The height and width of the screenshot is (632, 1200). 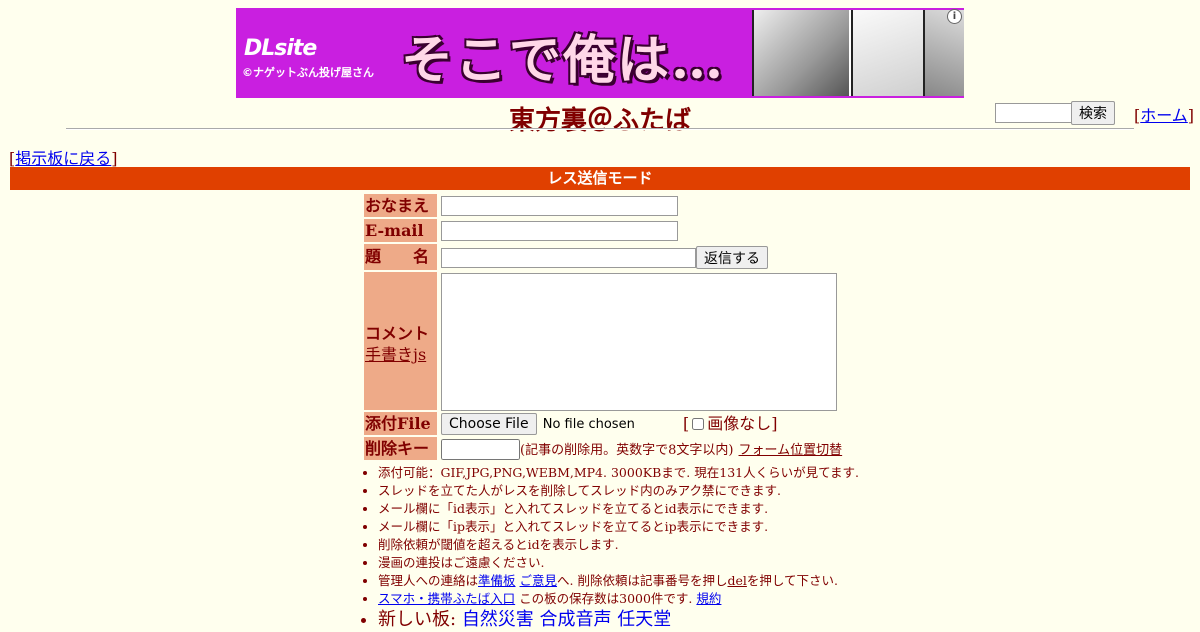 I want to click on list-item: メール欄に「id表示」と入れてスレッドを立てるとid表示にできます., so click(x=618, y=509).